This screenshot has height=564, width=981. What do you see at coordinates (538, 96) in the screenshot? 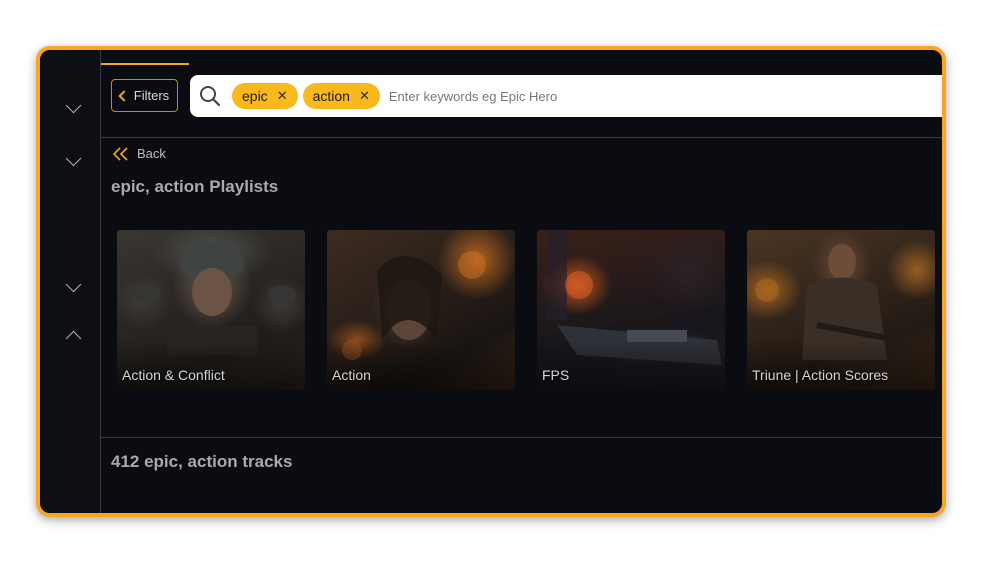
I see `search-input` at bounding box center [538, 96].